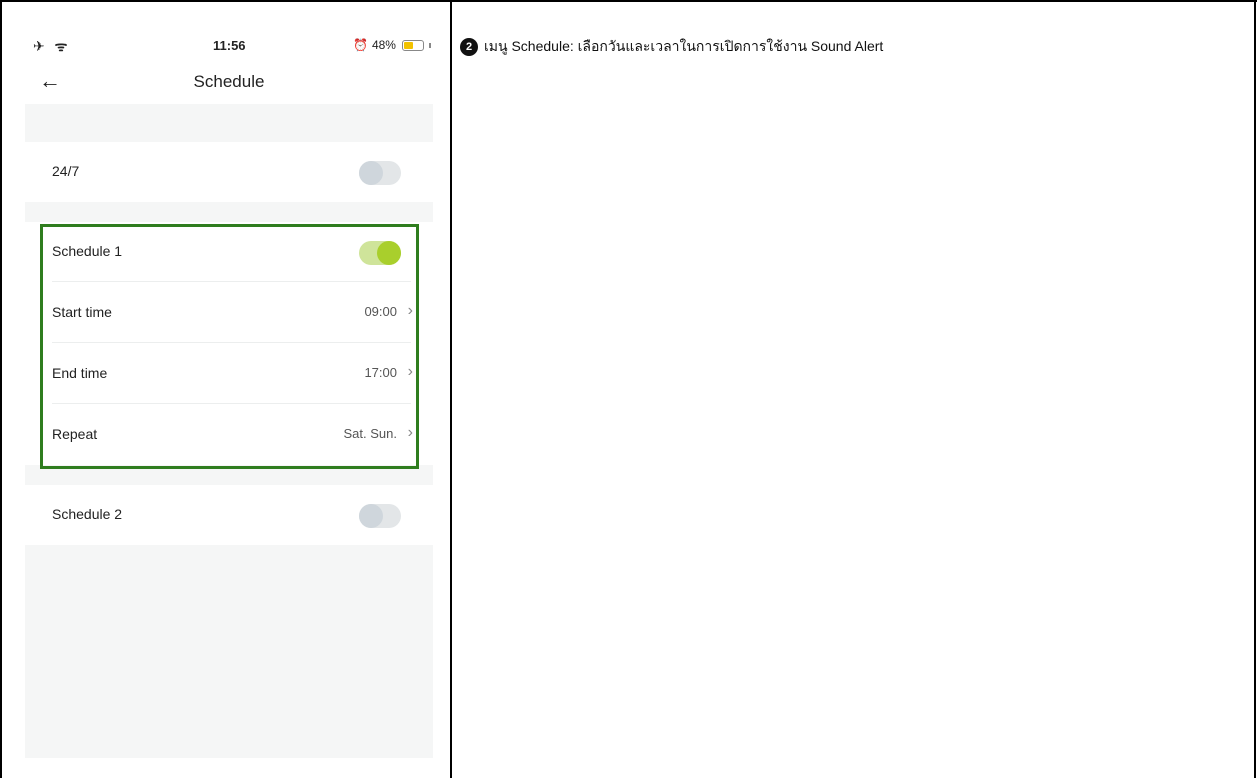 The height and width of the screenshot is (778, 1257). Describe the element at coordinates (52, 46) in the screenshot. I see `airplane-wifi-icon: ✈ ᯤ` at that location.